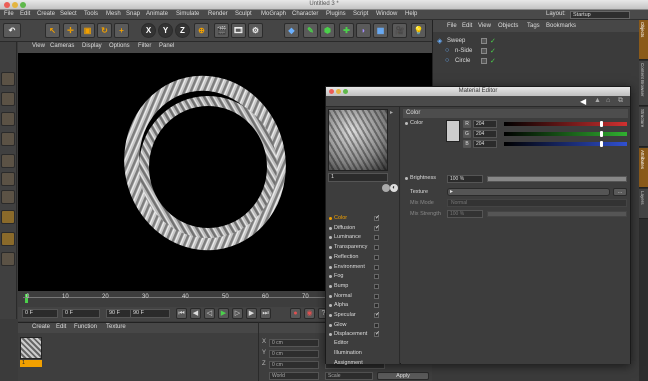 The image size is (648, 381). Describe the element at coordinates (399, 30) in the screenshot. I see `camera-icon: 🎥` at that location.